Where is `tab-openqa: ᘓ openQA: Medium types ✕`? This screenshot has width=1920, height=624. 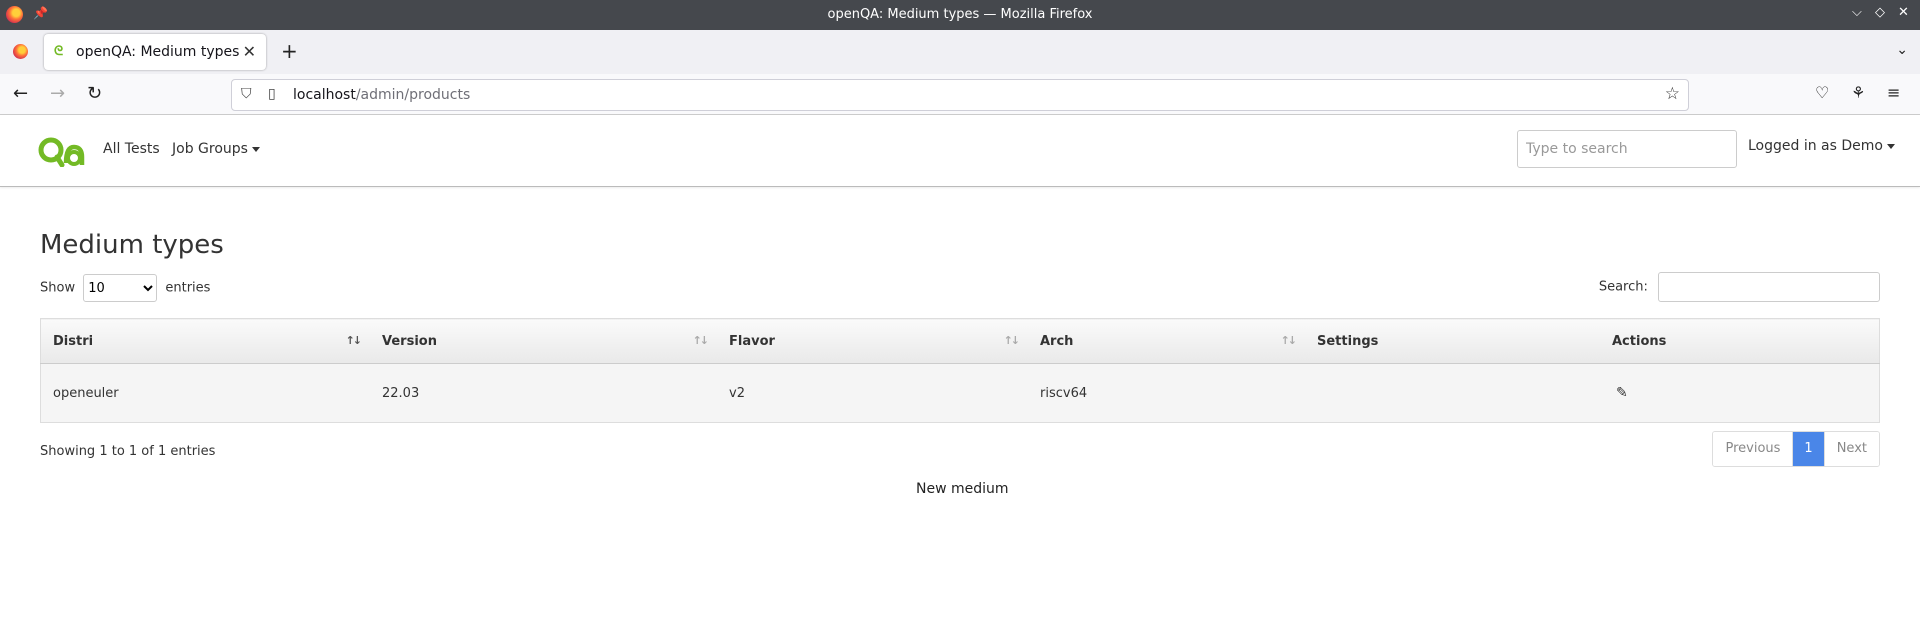
tab-openqa: ᘓ openQA: Medium types ✕ is located at coordinates (155, 52).